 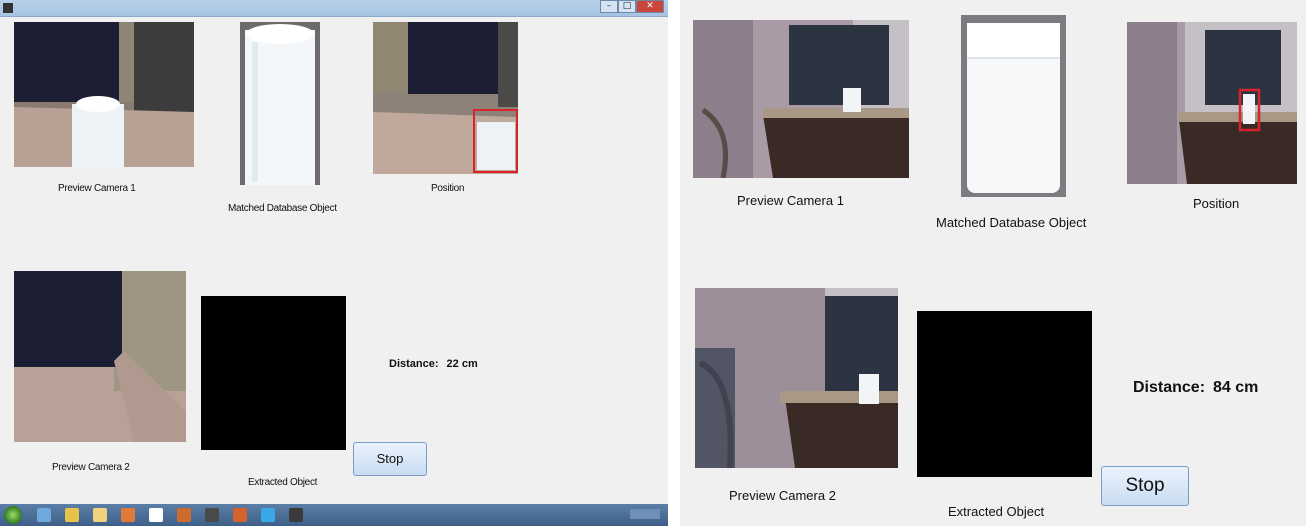 I want to click on media-icon, so click(x=128, y=515).